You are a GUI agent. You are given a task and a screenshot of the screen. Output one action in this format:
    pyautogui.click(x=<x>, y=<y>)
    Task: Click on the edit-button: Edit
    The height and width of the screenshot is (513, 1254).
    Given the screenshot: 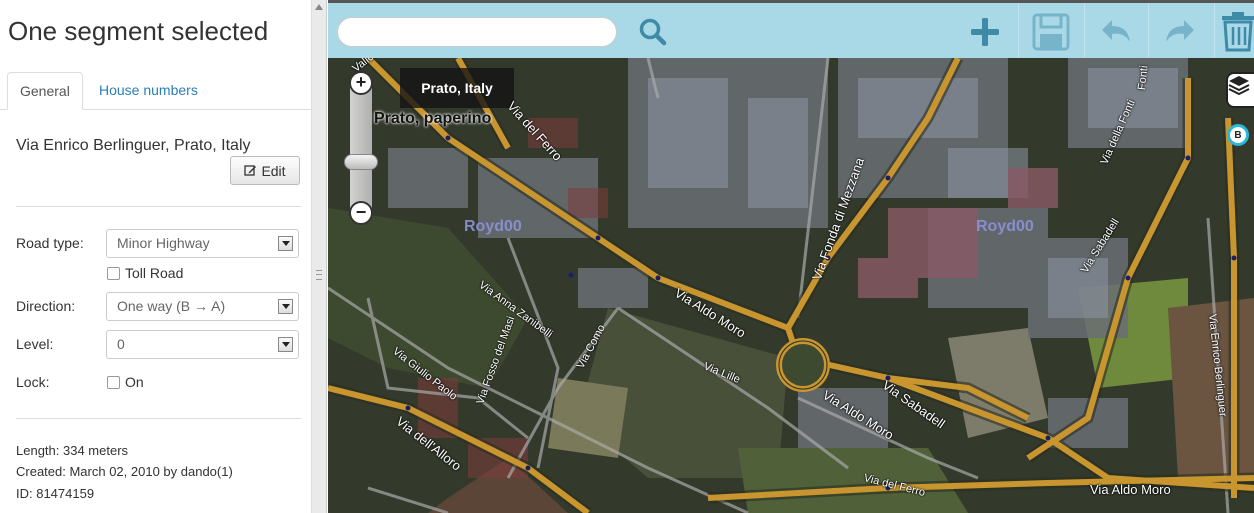 What is the action you would take?
    pyautogui.click(x=265, y=170)
    